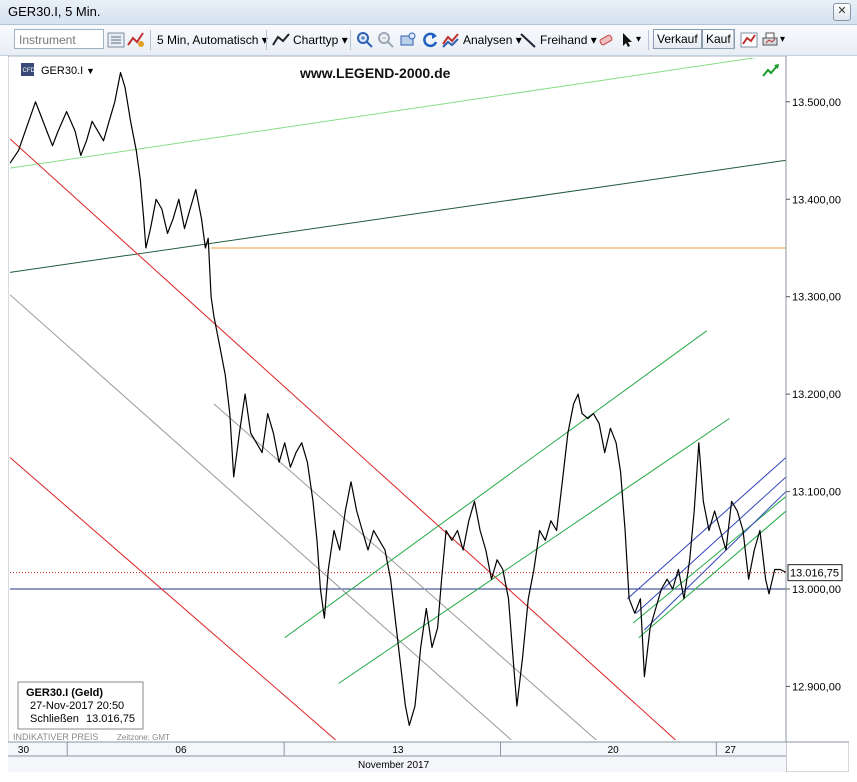 The height and width of the screenshot is (782, 857). Describe the element at coordinates (365, 40) in the screenshot. I see `zoom-in-icon` at that location.